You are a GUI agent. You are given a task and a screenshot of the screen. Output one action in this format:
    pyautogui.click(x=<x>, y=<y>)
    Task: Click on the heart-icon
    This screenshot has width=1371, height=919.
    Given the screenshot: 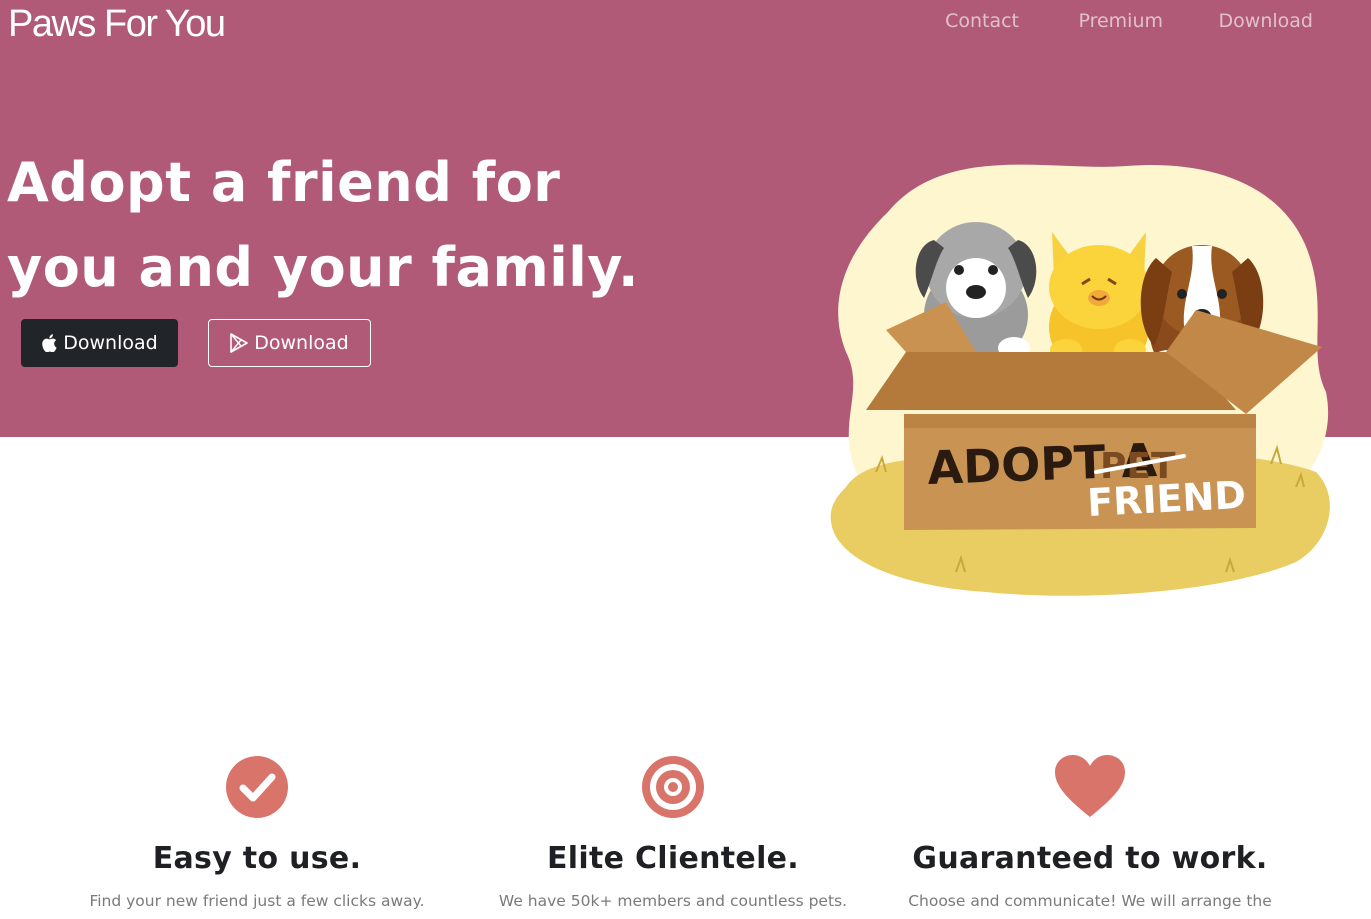 What is the action you would take?
    pyautogui.click(x=1090, y=786)
    